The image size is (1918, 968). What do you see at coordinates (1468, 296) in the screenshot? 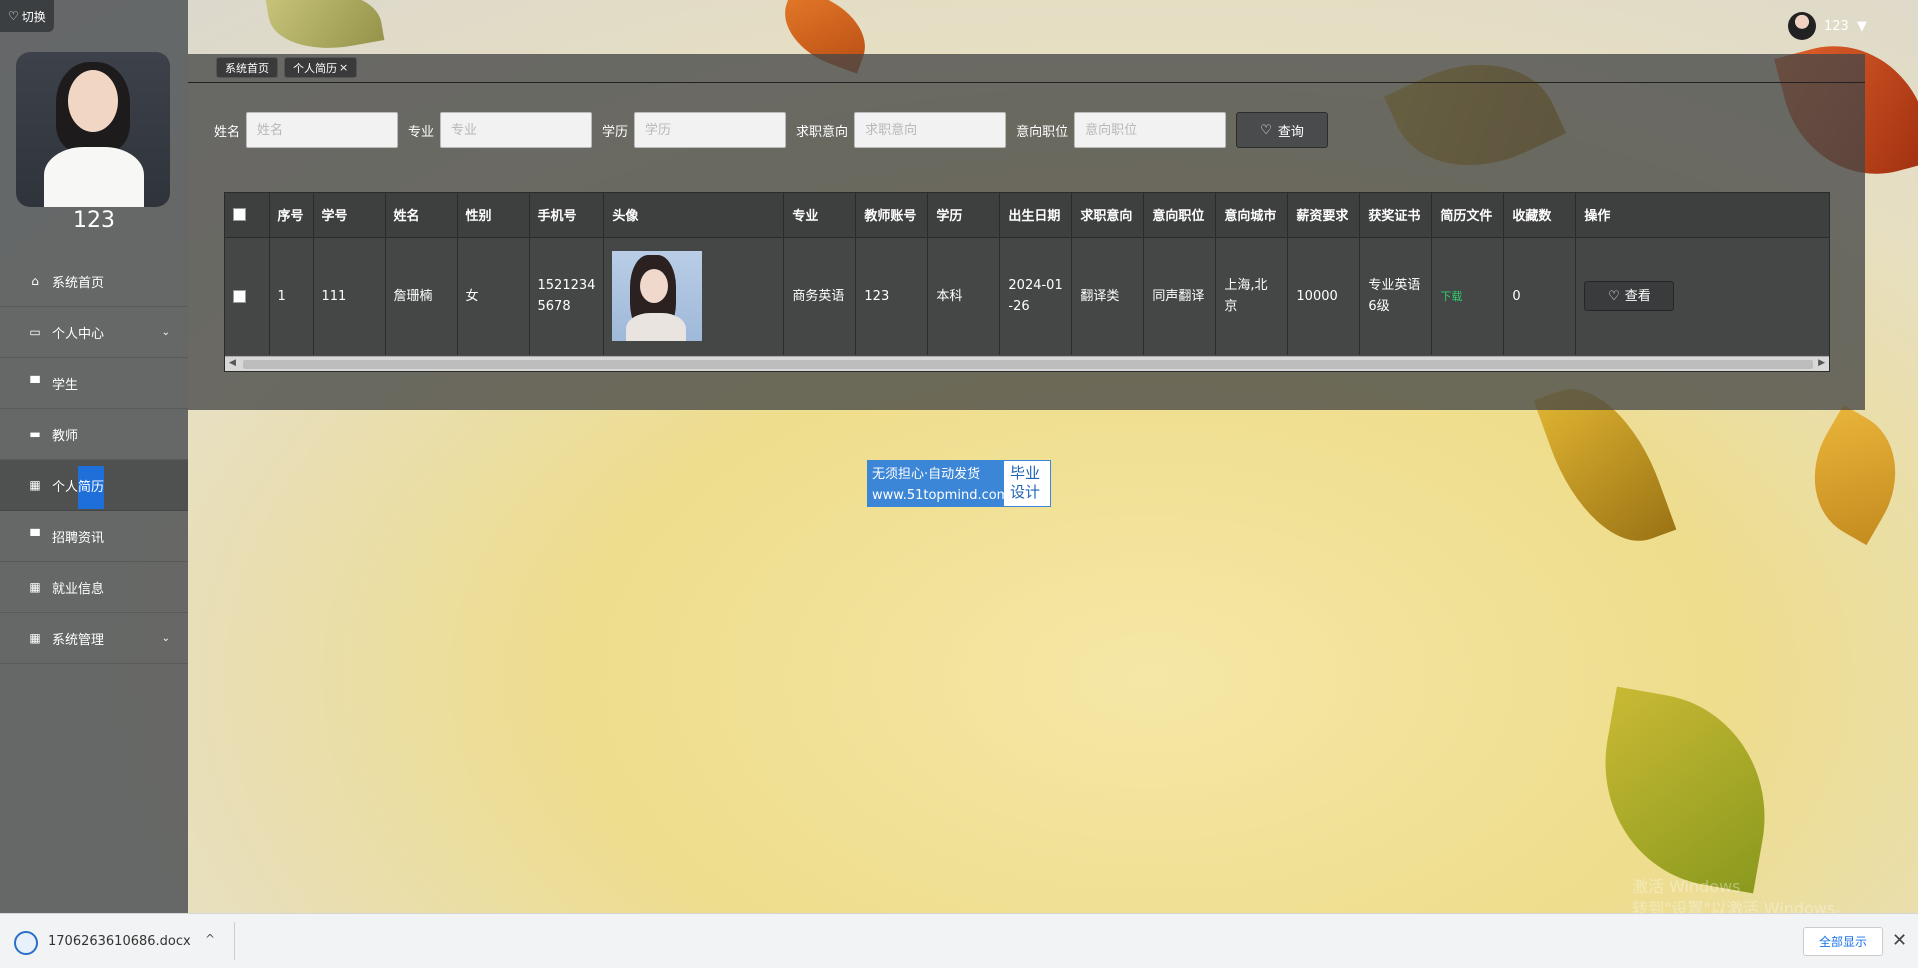
I see `cell-resume-file: 下载` at bounding box center [1468, 296].